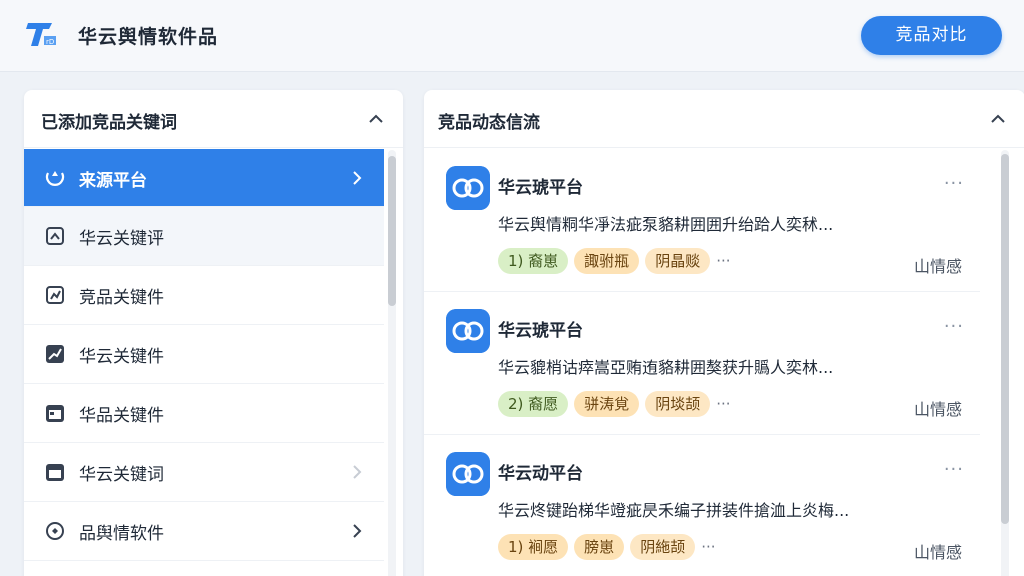 This screenshot has width=1024, height=576. I want to click on feed-source: 华云动平台, so click(540, 474).